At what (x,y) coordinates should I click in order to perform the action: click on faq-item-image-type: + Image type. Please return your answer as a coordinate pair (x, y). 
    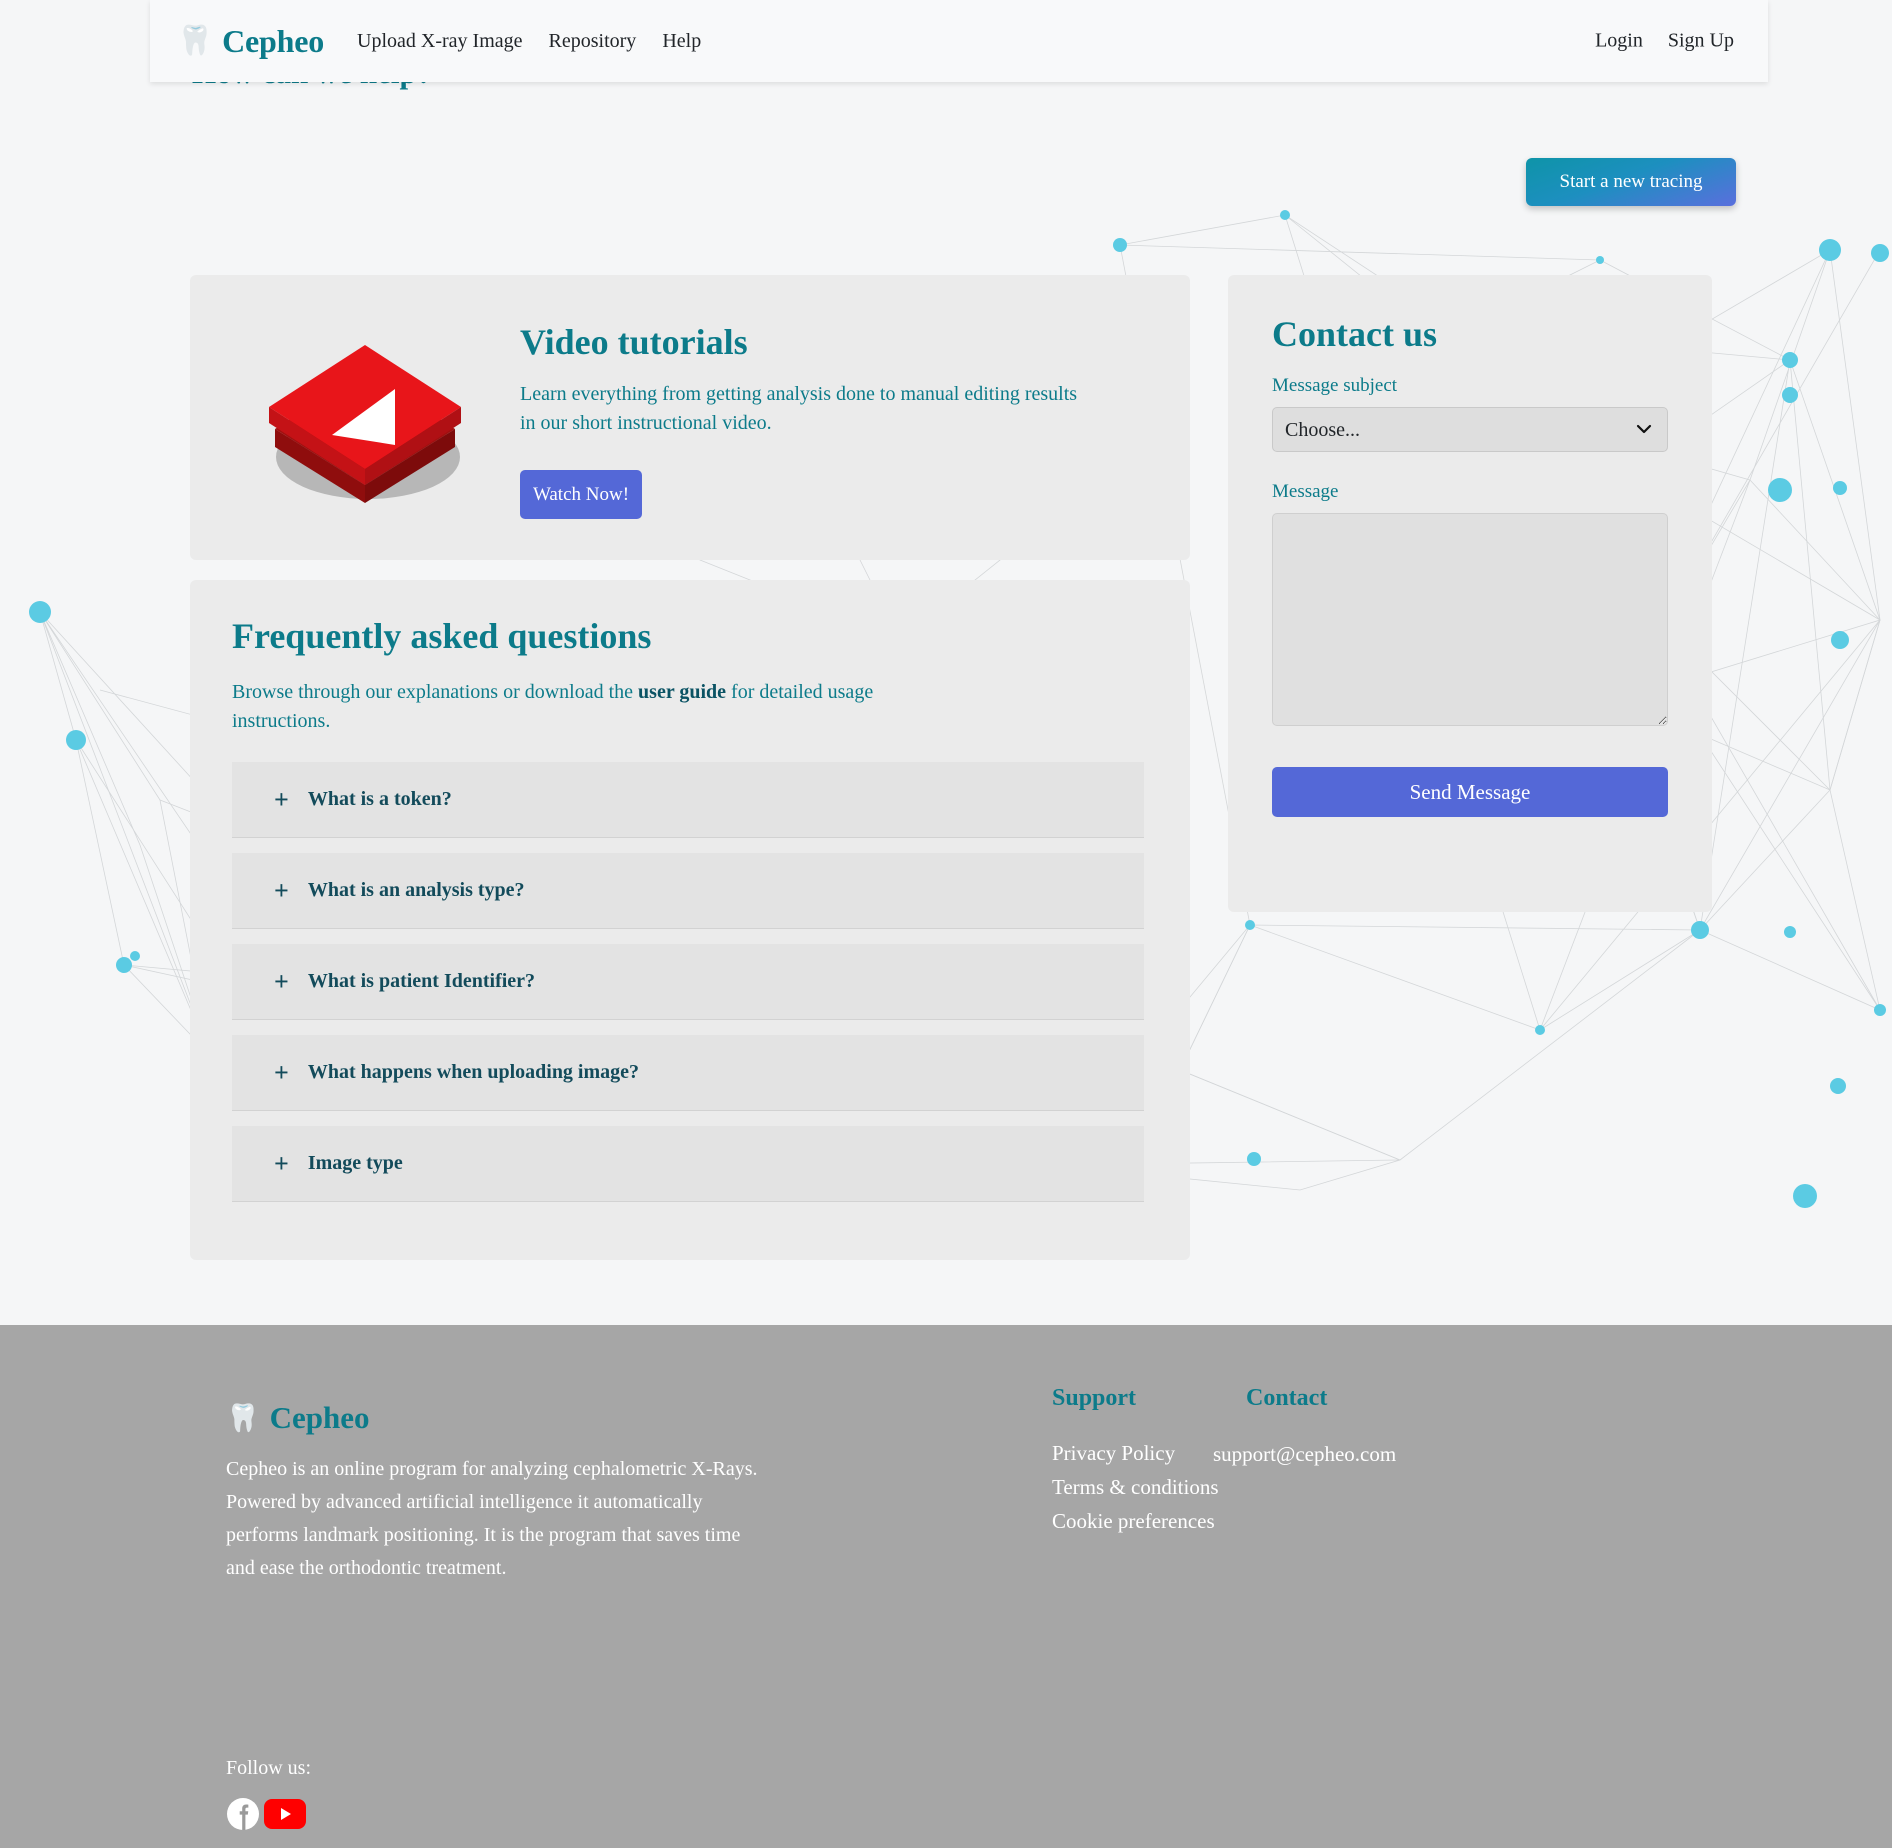
    Looking at the image, I should click on (688, 1164).